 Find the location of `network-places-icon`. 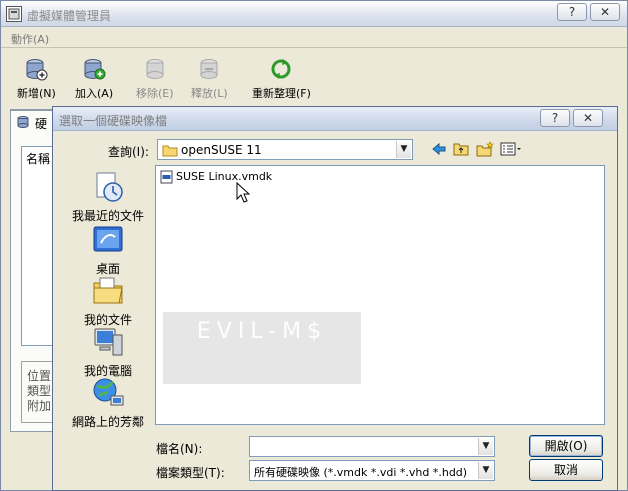

network-places-icon is located at coordinates (108, 392).